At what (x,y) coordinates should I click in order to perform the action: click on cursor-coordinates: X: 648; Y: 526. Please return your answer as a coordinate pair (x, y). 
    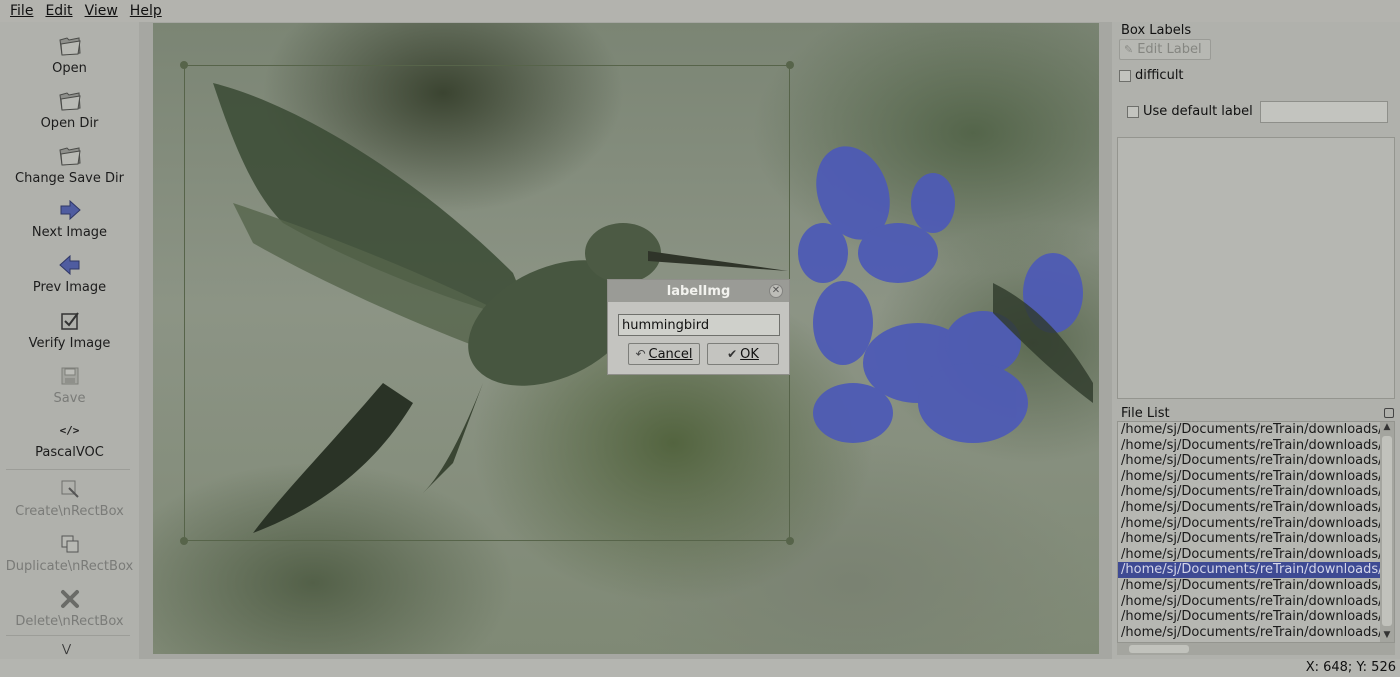
    Looking at the image, I should click on (1350, 667).